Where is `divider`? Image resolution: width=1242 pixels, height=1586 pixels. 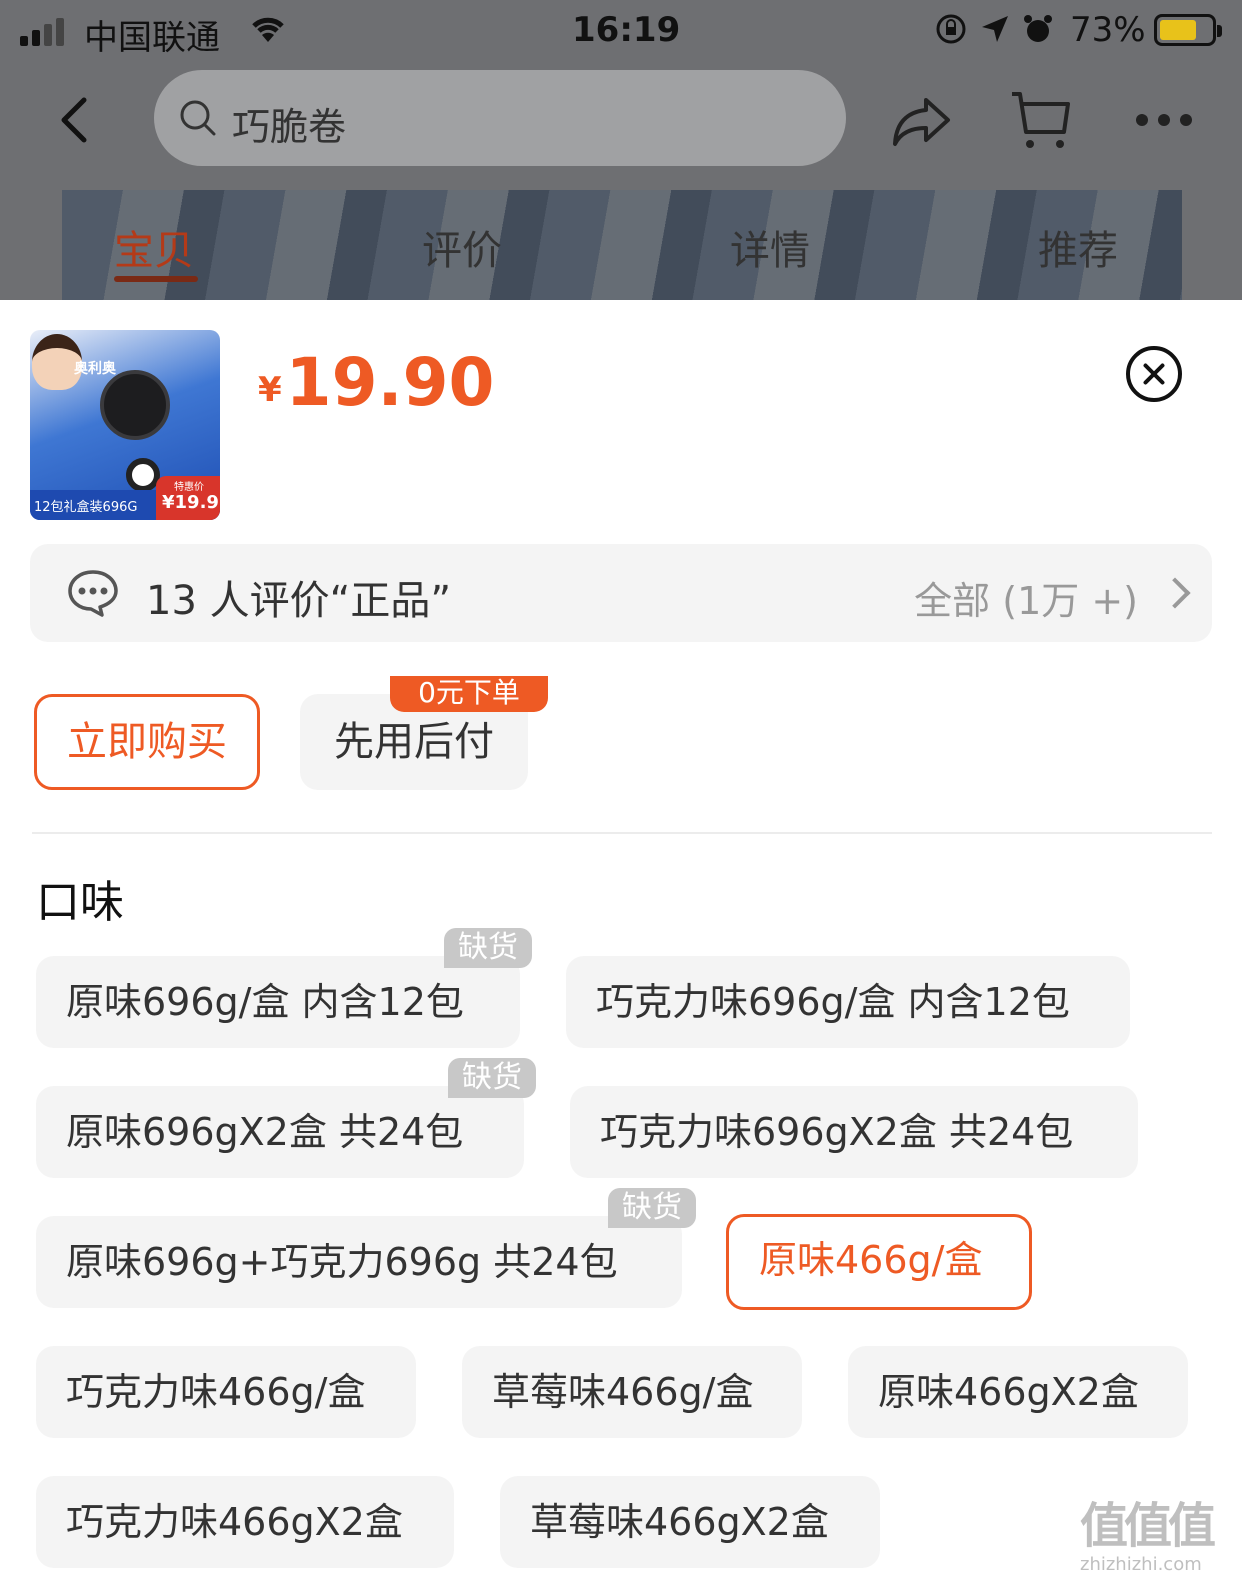
divider is located at coordinates (622, 833).